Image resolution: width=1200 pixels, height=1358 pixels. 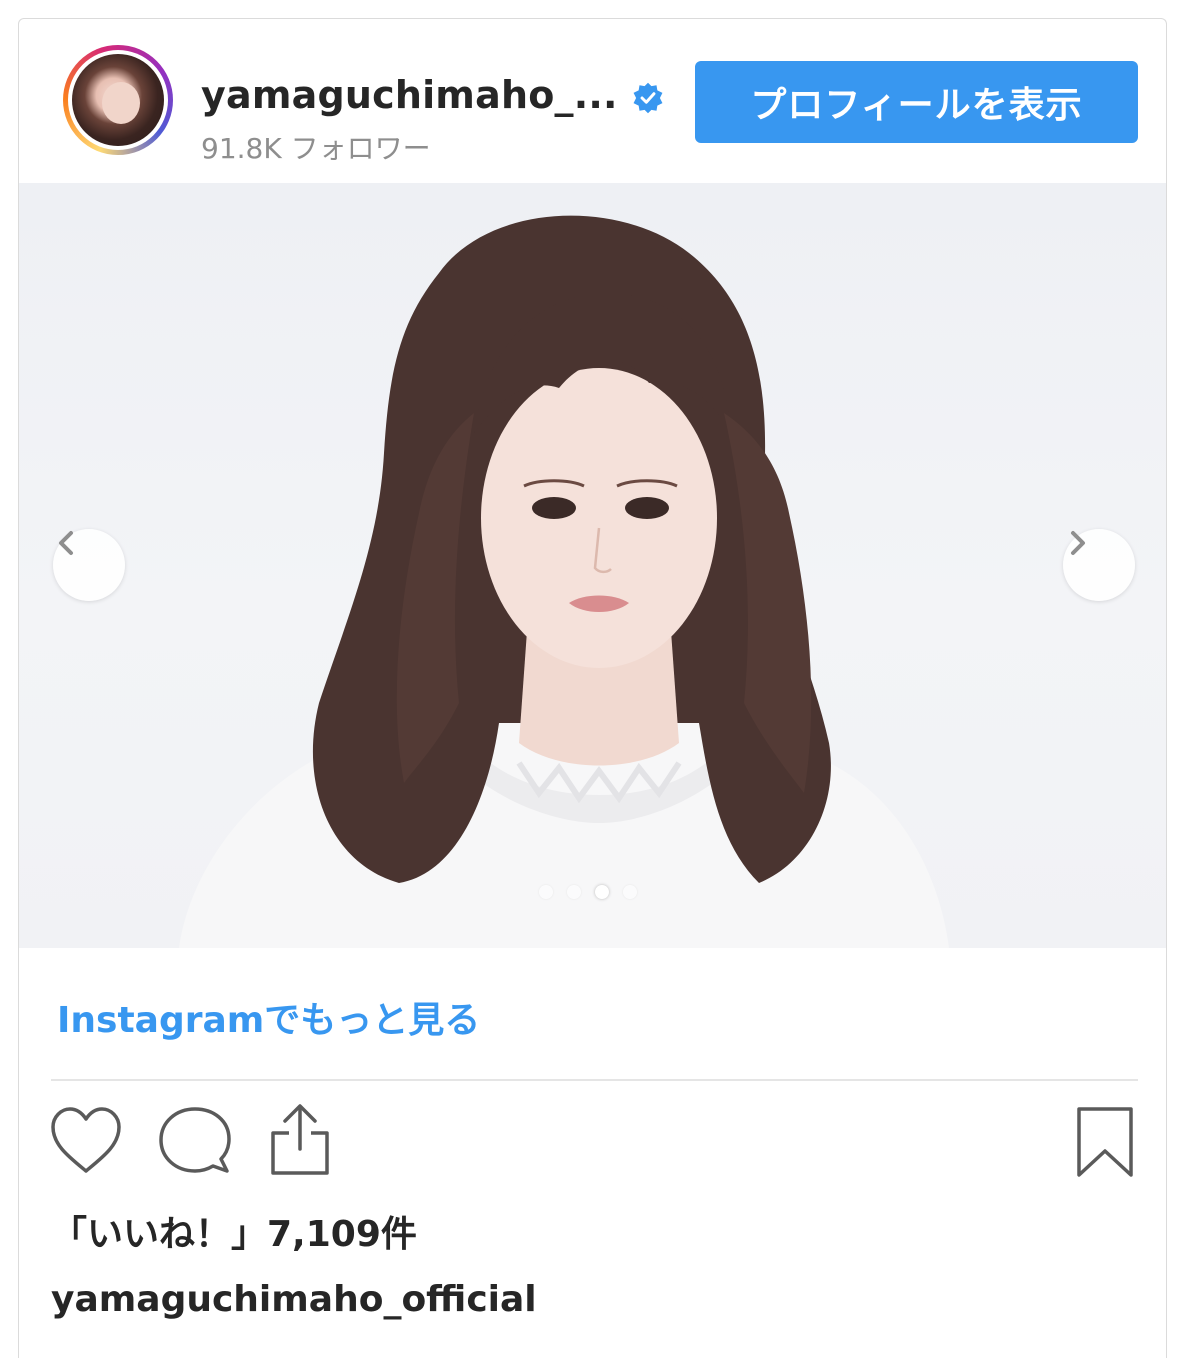 I want to click on chevron-left-icon, so click(x=66, y=543).